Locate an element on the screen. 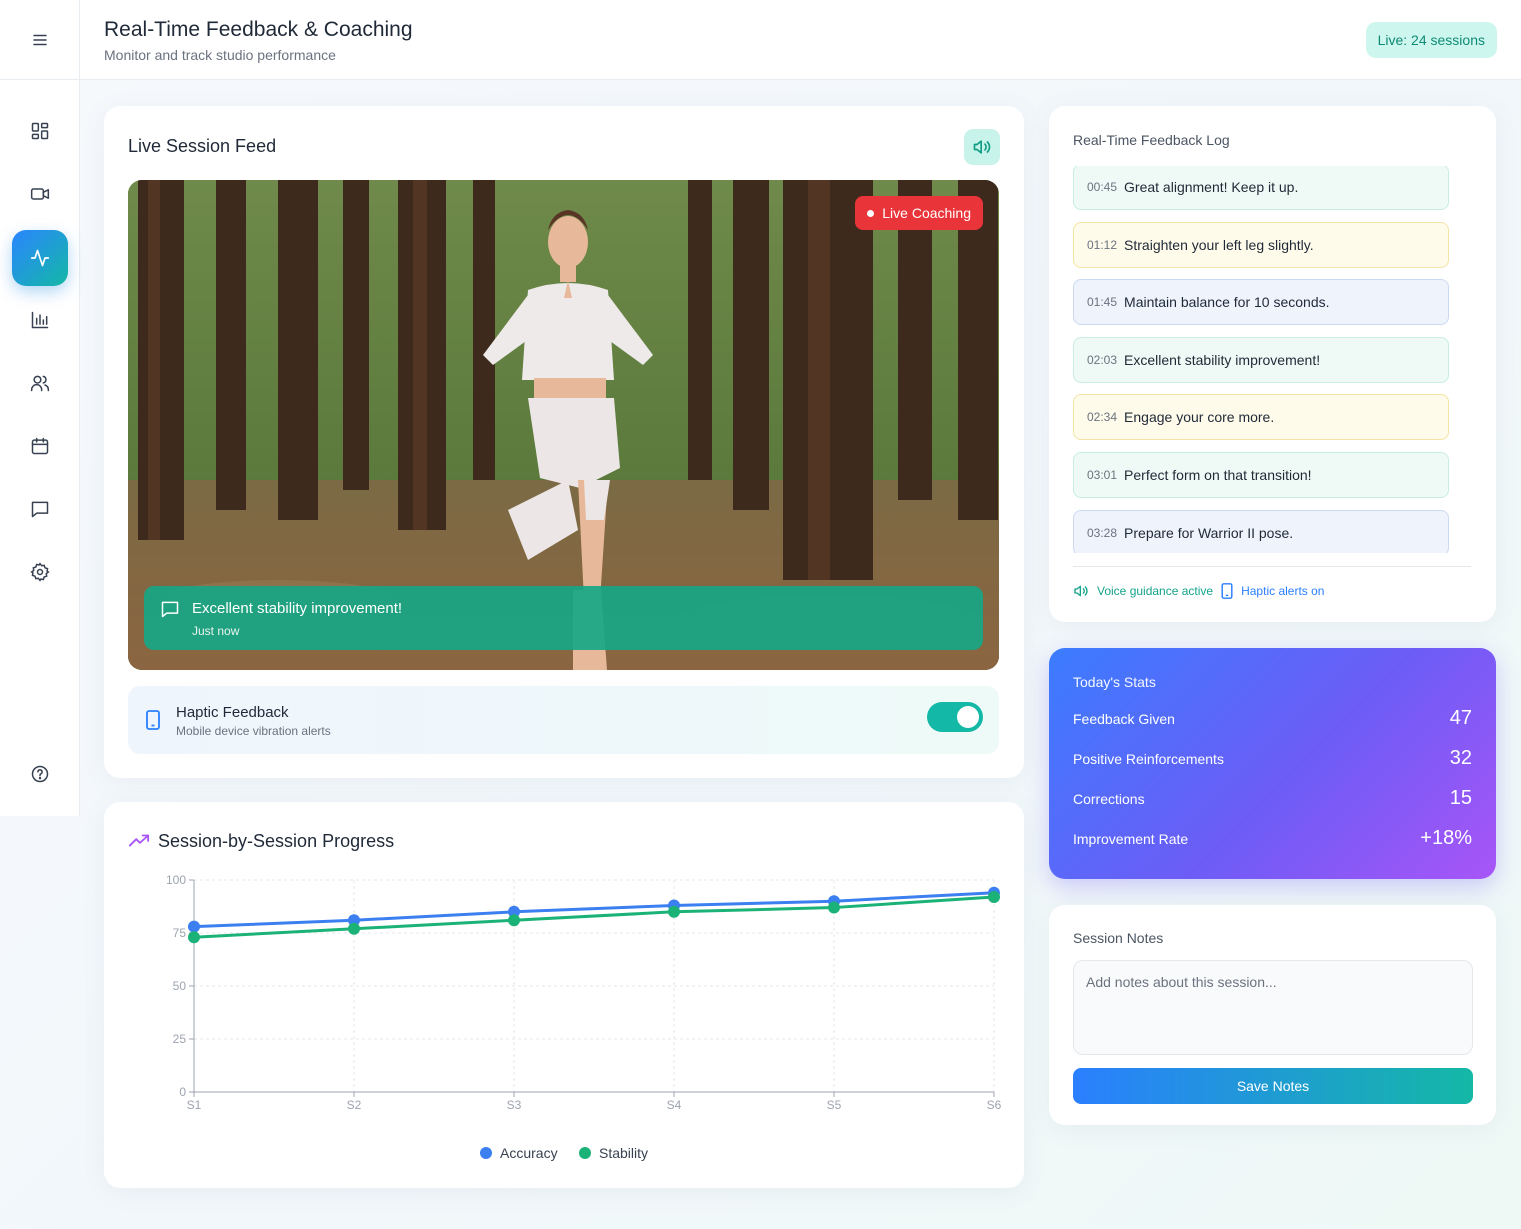 The image size is (1521, 1229). nav-messages is located at coordinates (40, 509).